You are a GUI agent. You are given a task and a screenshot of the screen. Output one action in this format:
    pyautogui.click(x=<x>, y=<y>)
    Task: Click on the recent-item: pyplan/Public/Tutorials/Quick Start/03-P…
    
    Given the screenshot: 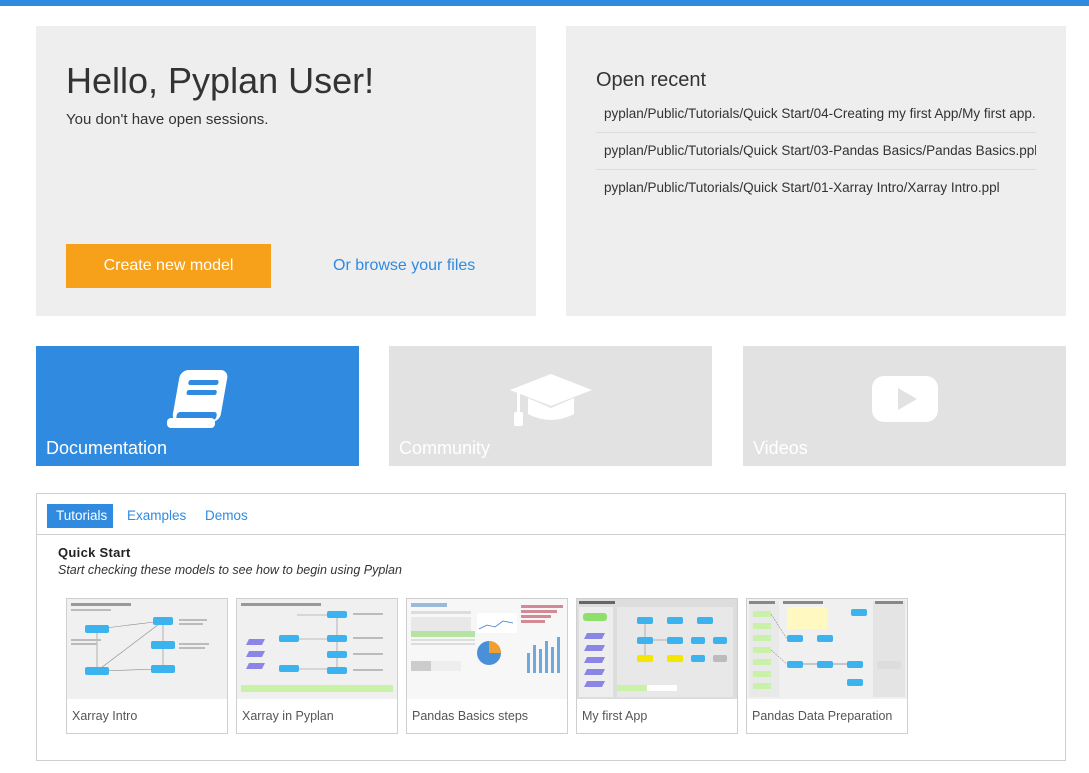 What is the action you would take?
    pyautogui.click(x=816, y=151)
    